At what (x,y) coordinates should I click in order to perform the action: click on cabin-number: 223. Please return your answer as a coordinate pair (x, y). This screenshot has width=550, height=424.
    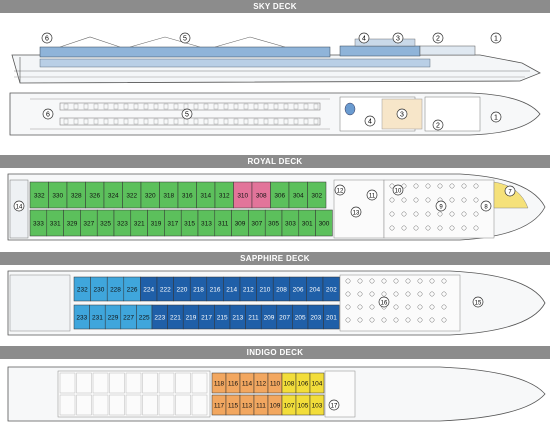
    Looking at the image, I should click on (159, 318).